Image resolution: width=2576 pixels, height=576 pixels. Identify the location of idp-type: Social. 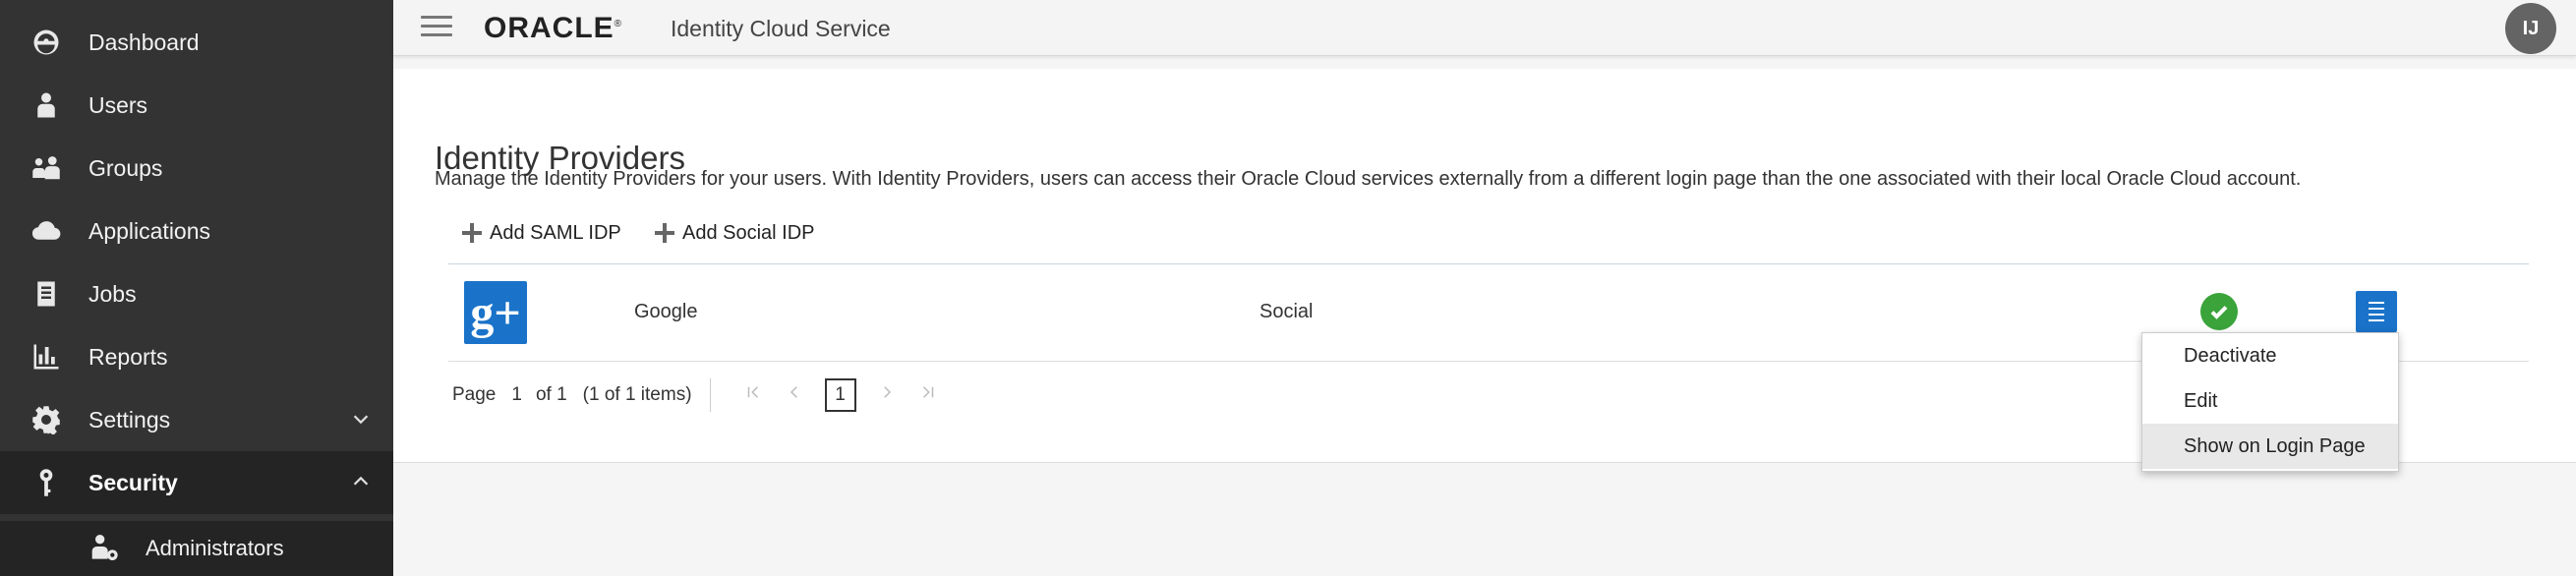
(1286, 311).